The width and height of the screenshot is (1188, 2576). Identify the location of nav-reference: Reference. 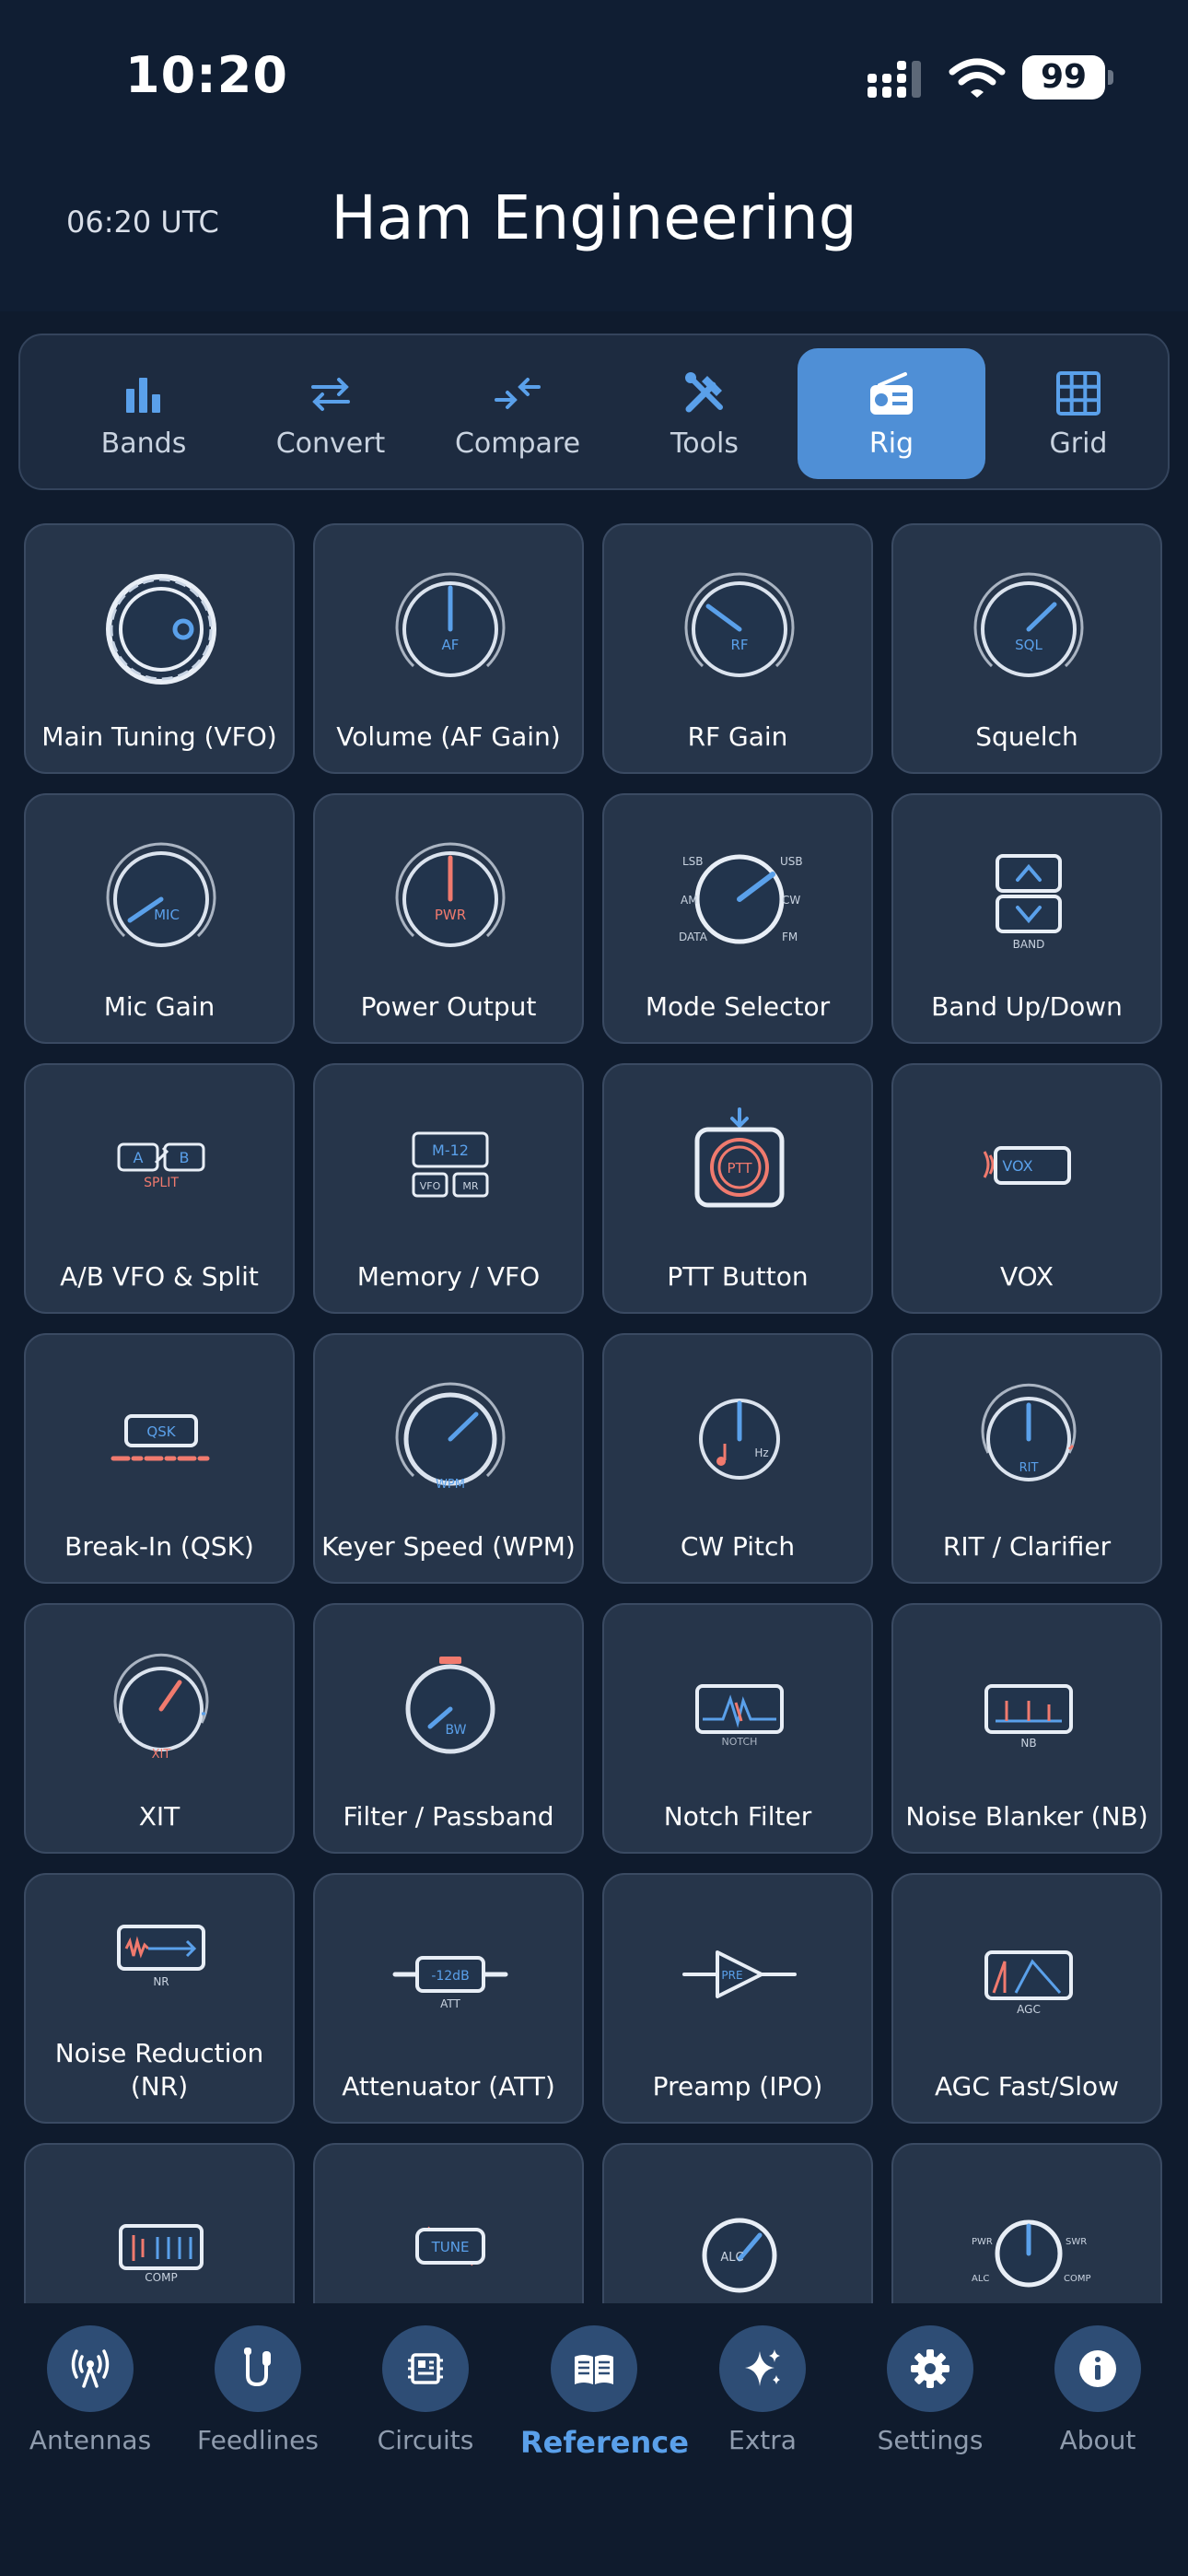
(604, 2392).